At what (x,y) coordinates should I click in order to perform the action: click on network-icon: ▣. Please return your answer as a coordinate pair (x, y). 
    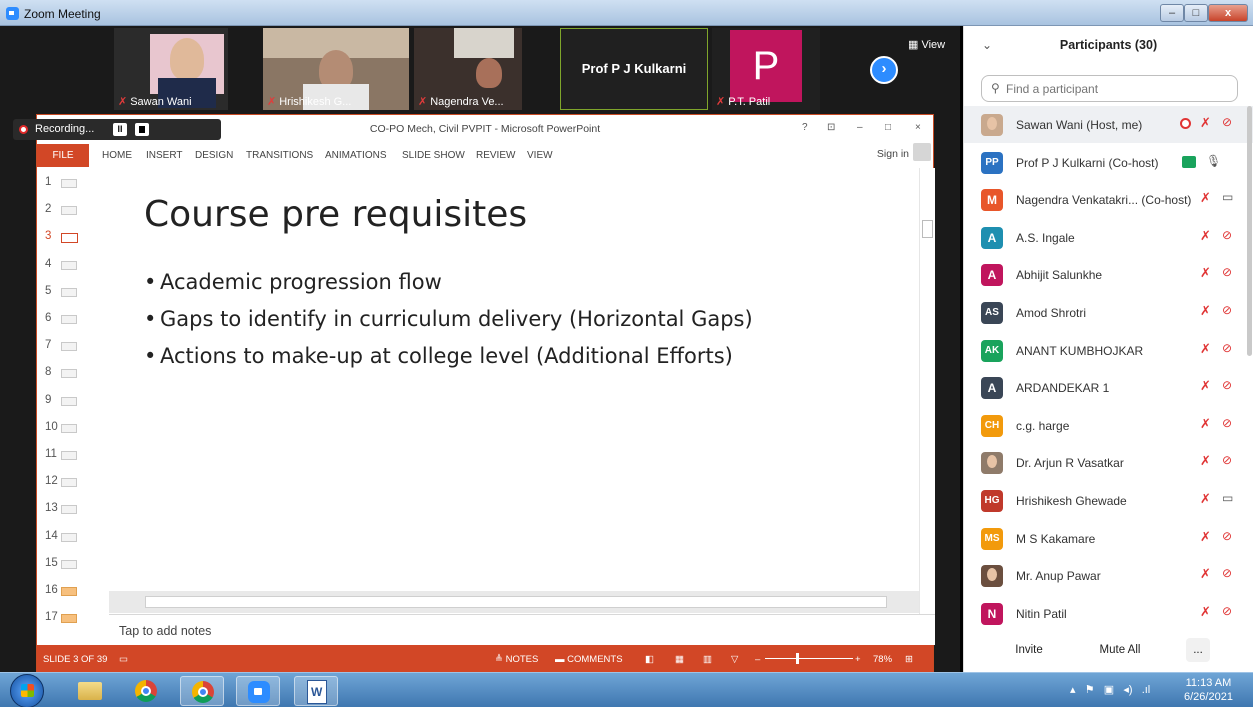
    Looking at the image, I should click on (1109, 690).